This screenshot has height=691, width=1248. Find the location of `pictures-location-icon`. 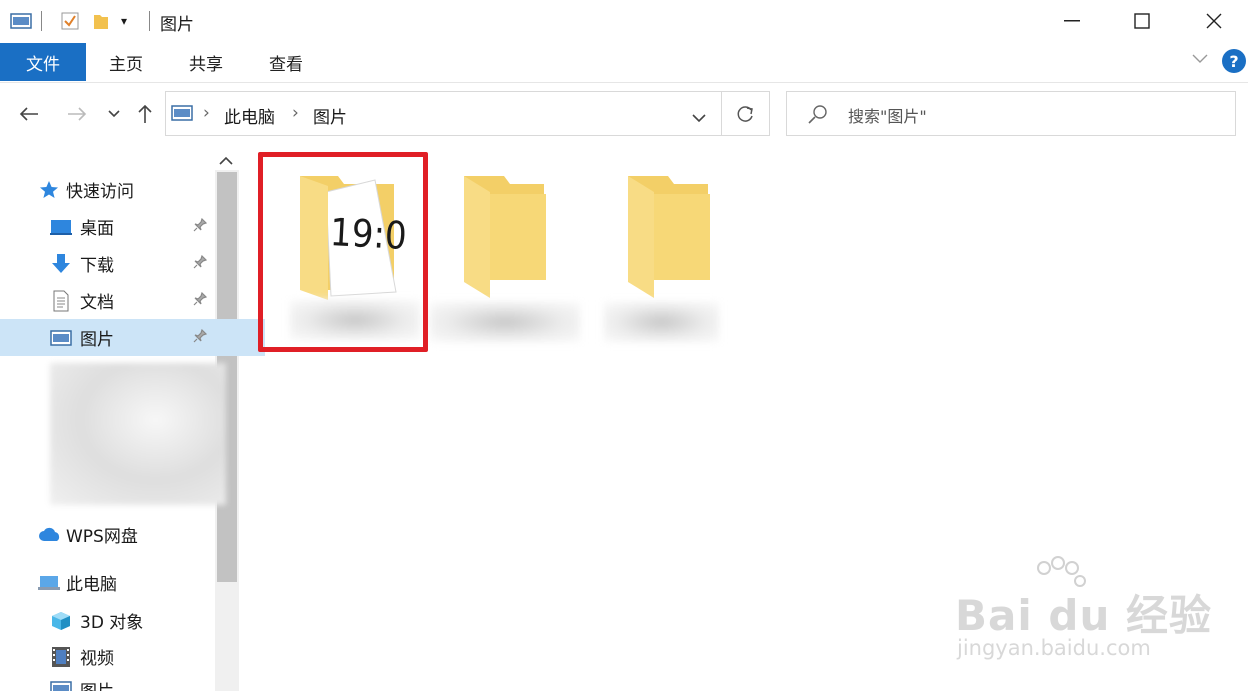

pictures-location-icon is located at coordinates (182, 115).